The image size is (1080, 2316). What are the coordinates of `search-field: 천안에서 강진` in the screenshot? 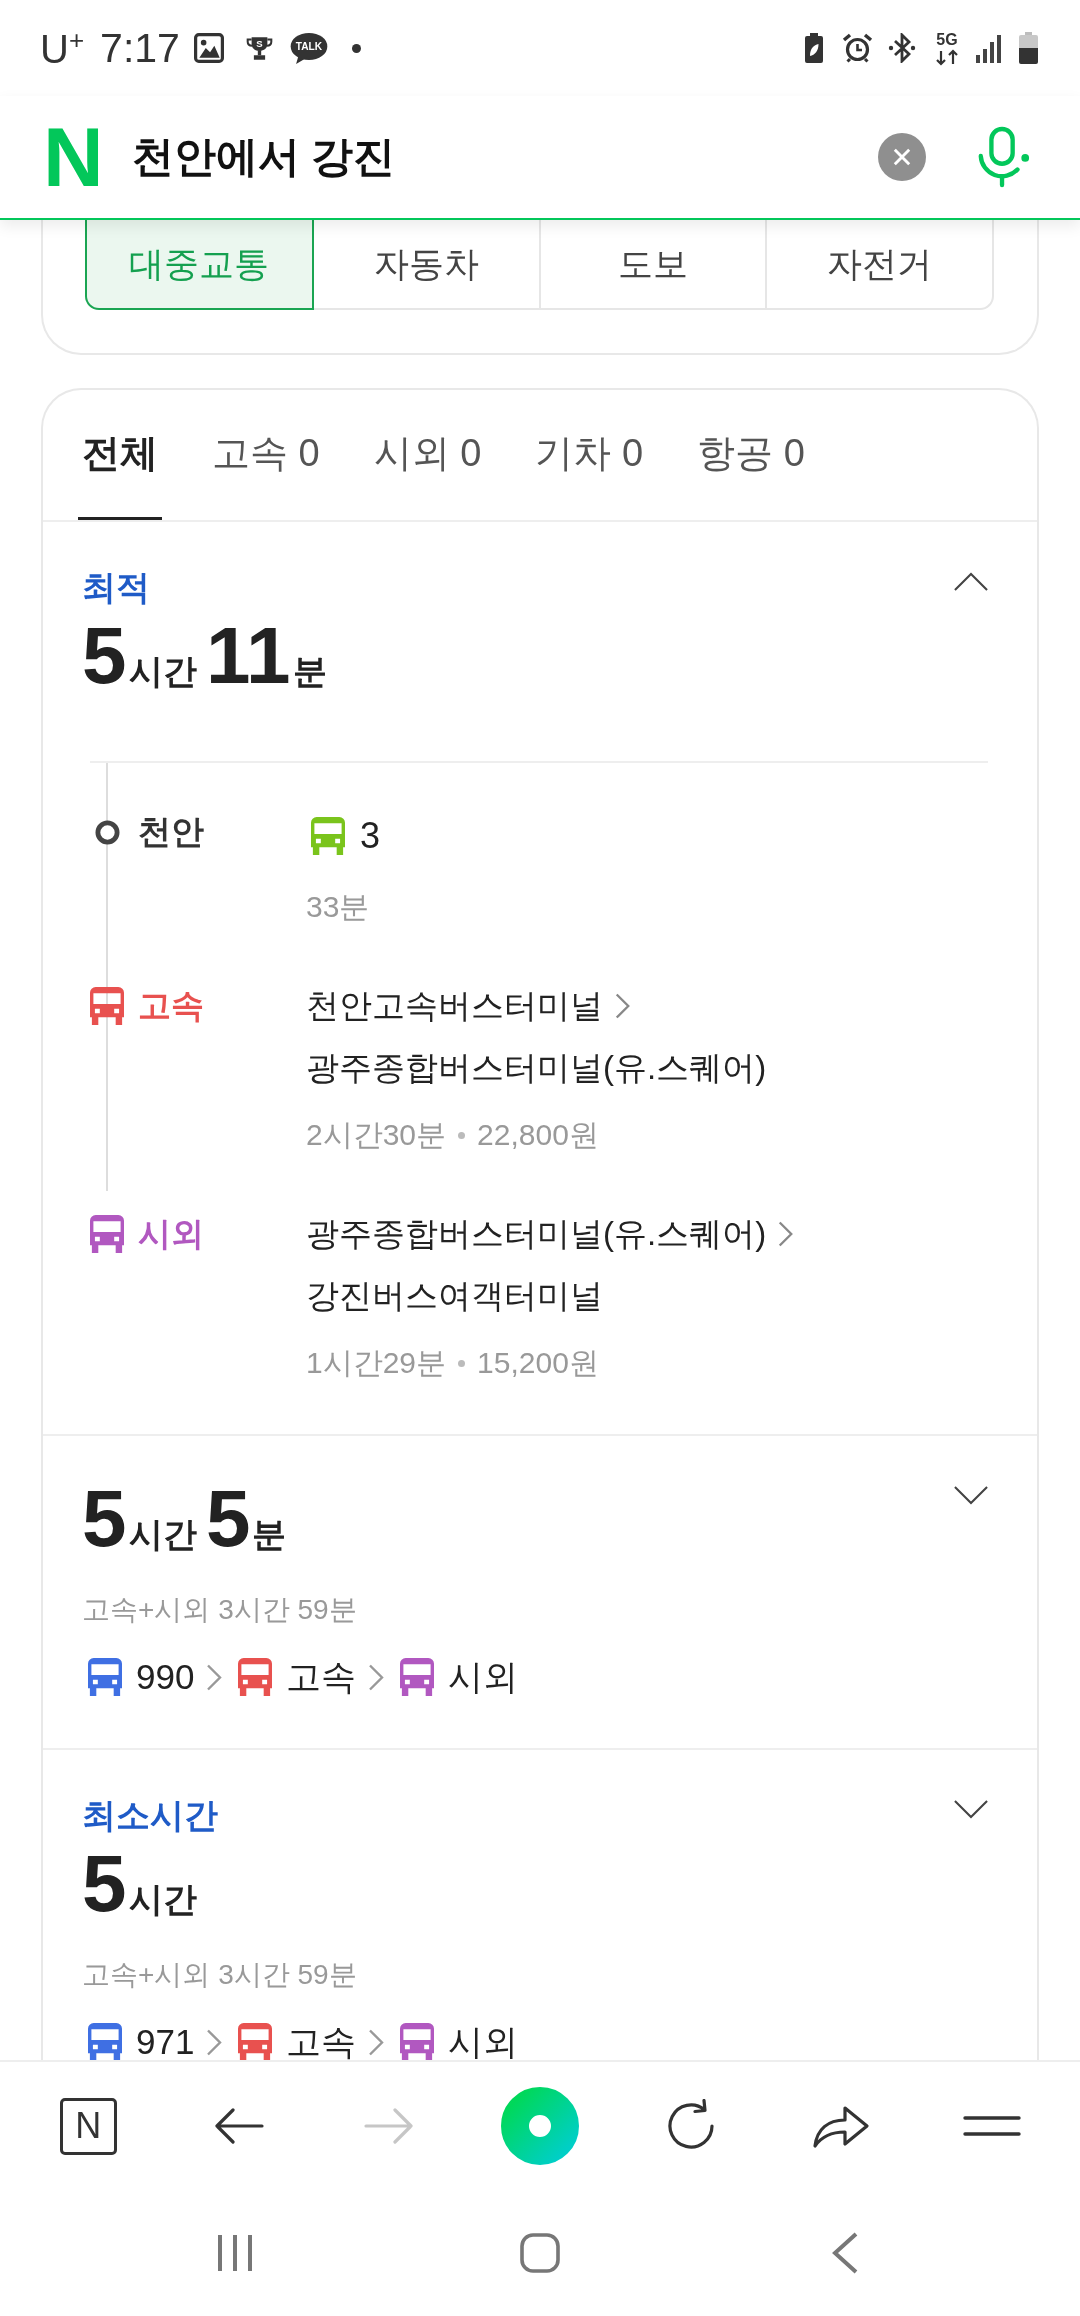 It's located at (504, 157).